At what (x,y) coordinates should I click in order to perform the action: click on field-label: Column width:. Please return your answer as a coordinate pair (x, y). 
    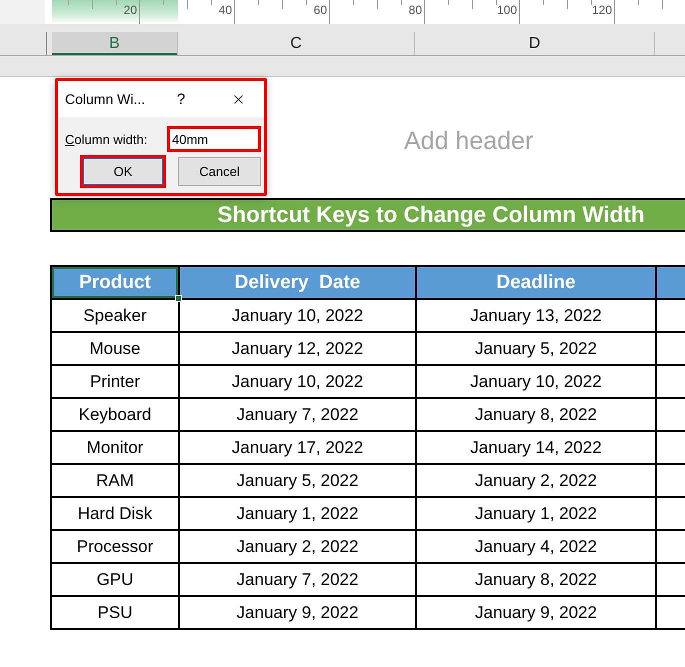
    Looking at the image, I should click on (106, 139).